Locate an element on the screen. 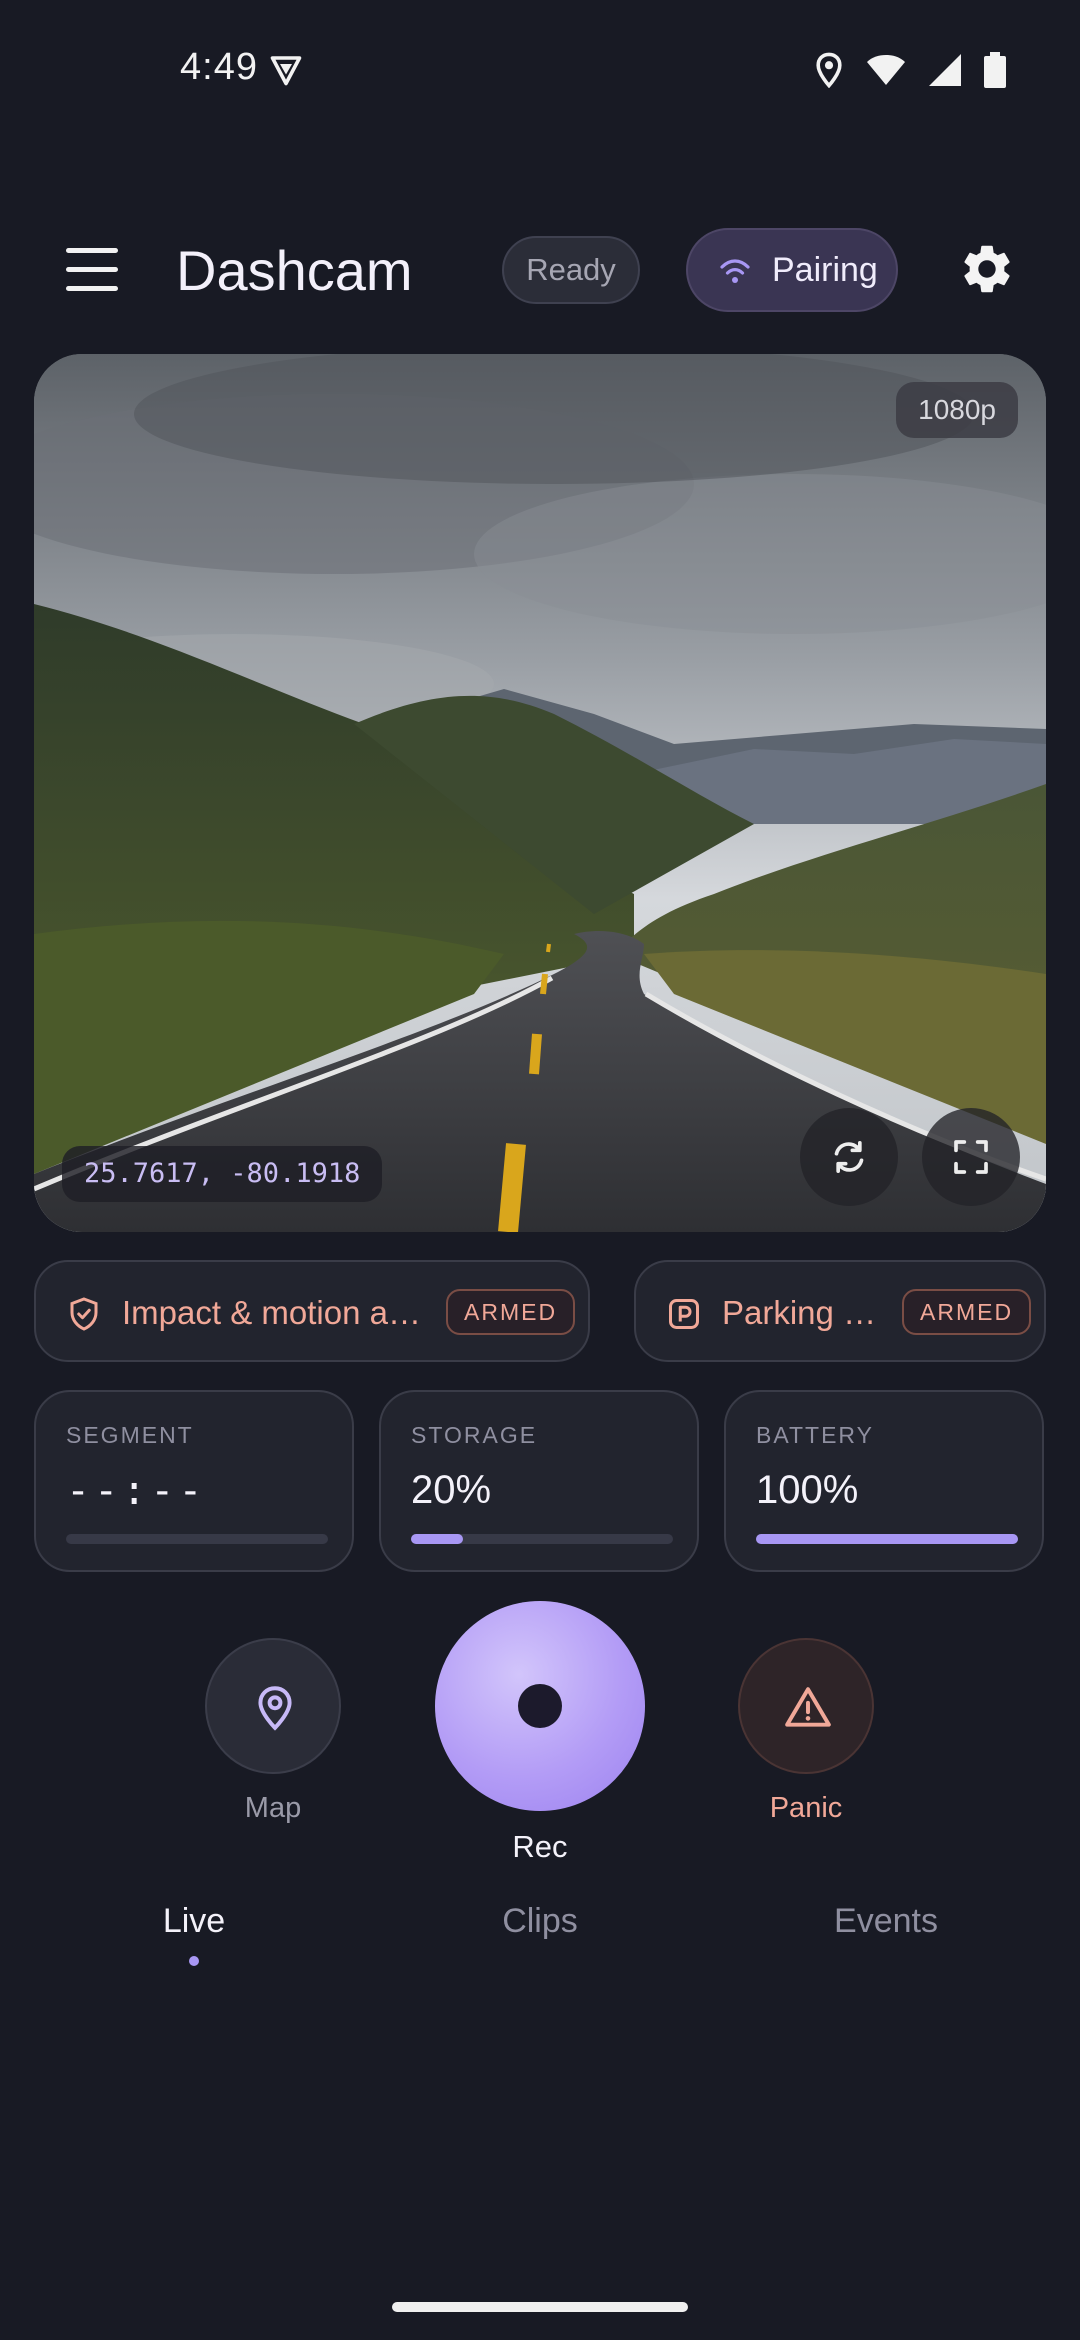 This screenshot has width=1080, height=2340. warning-triangle-icon is located at coordinates (808, 1707).